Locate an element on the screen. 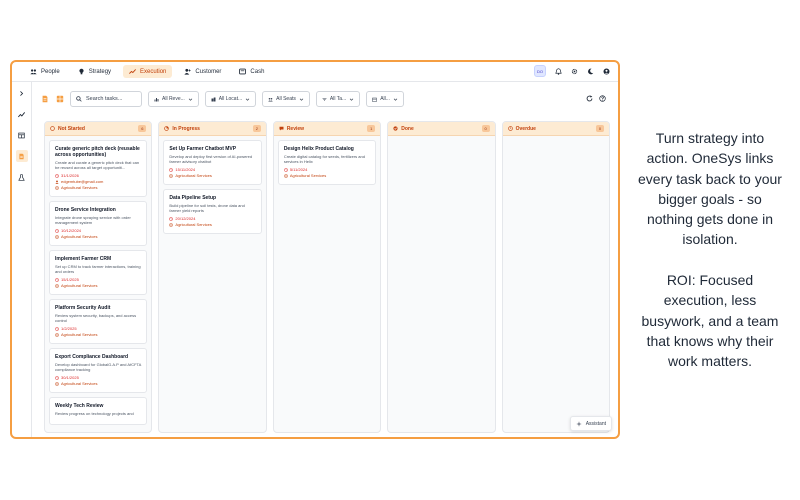  sidebar-item-tasks is located at coordinates (21, 156).